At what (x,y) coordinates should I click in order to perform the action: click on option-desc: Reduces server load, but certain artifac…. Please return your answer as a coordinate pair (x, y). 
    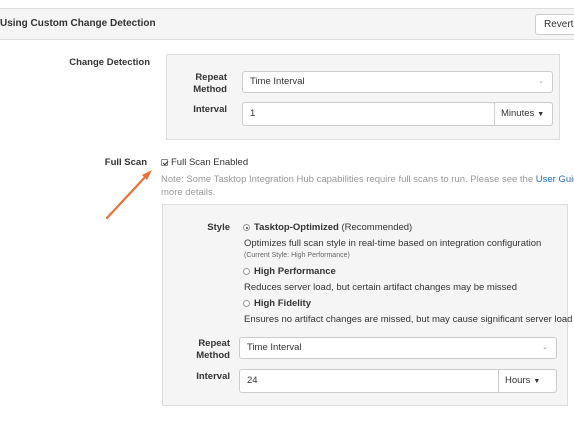
    Looking at the image, I should click on (380, 287).